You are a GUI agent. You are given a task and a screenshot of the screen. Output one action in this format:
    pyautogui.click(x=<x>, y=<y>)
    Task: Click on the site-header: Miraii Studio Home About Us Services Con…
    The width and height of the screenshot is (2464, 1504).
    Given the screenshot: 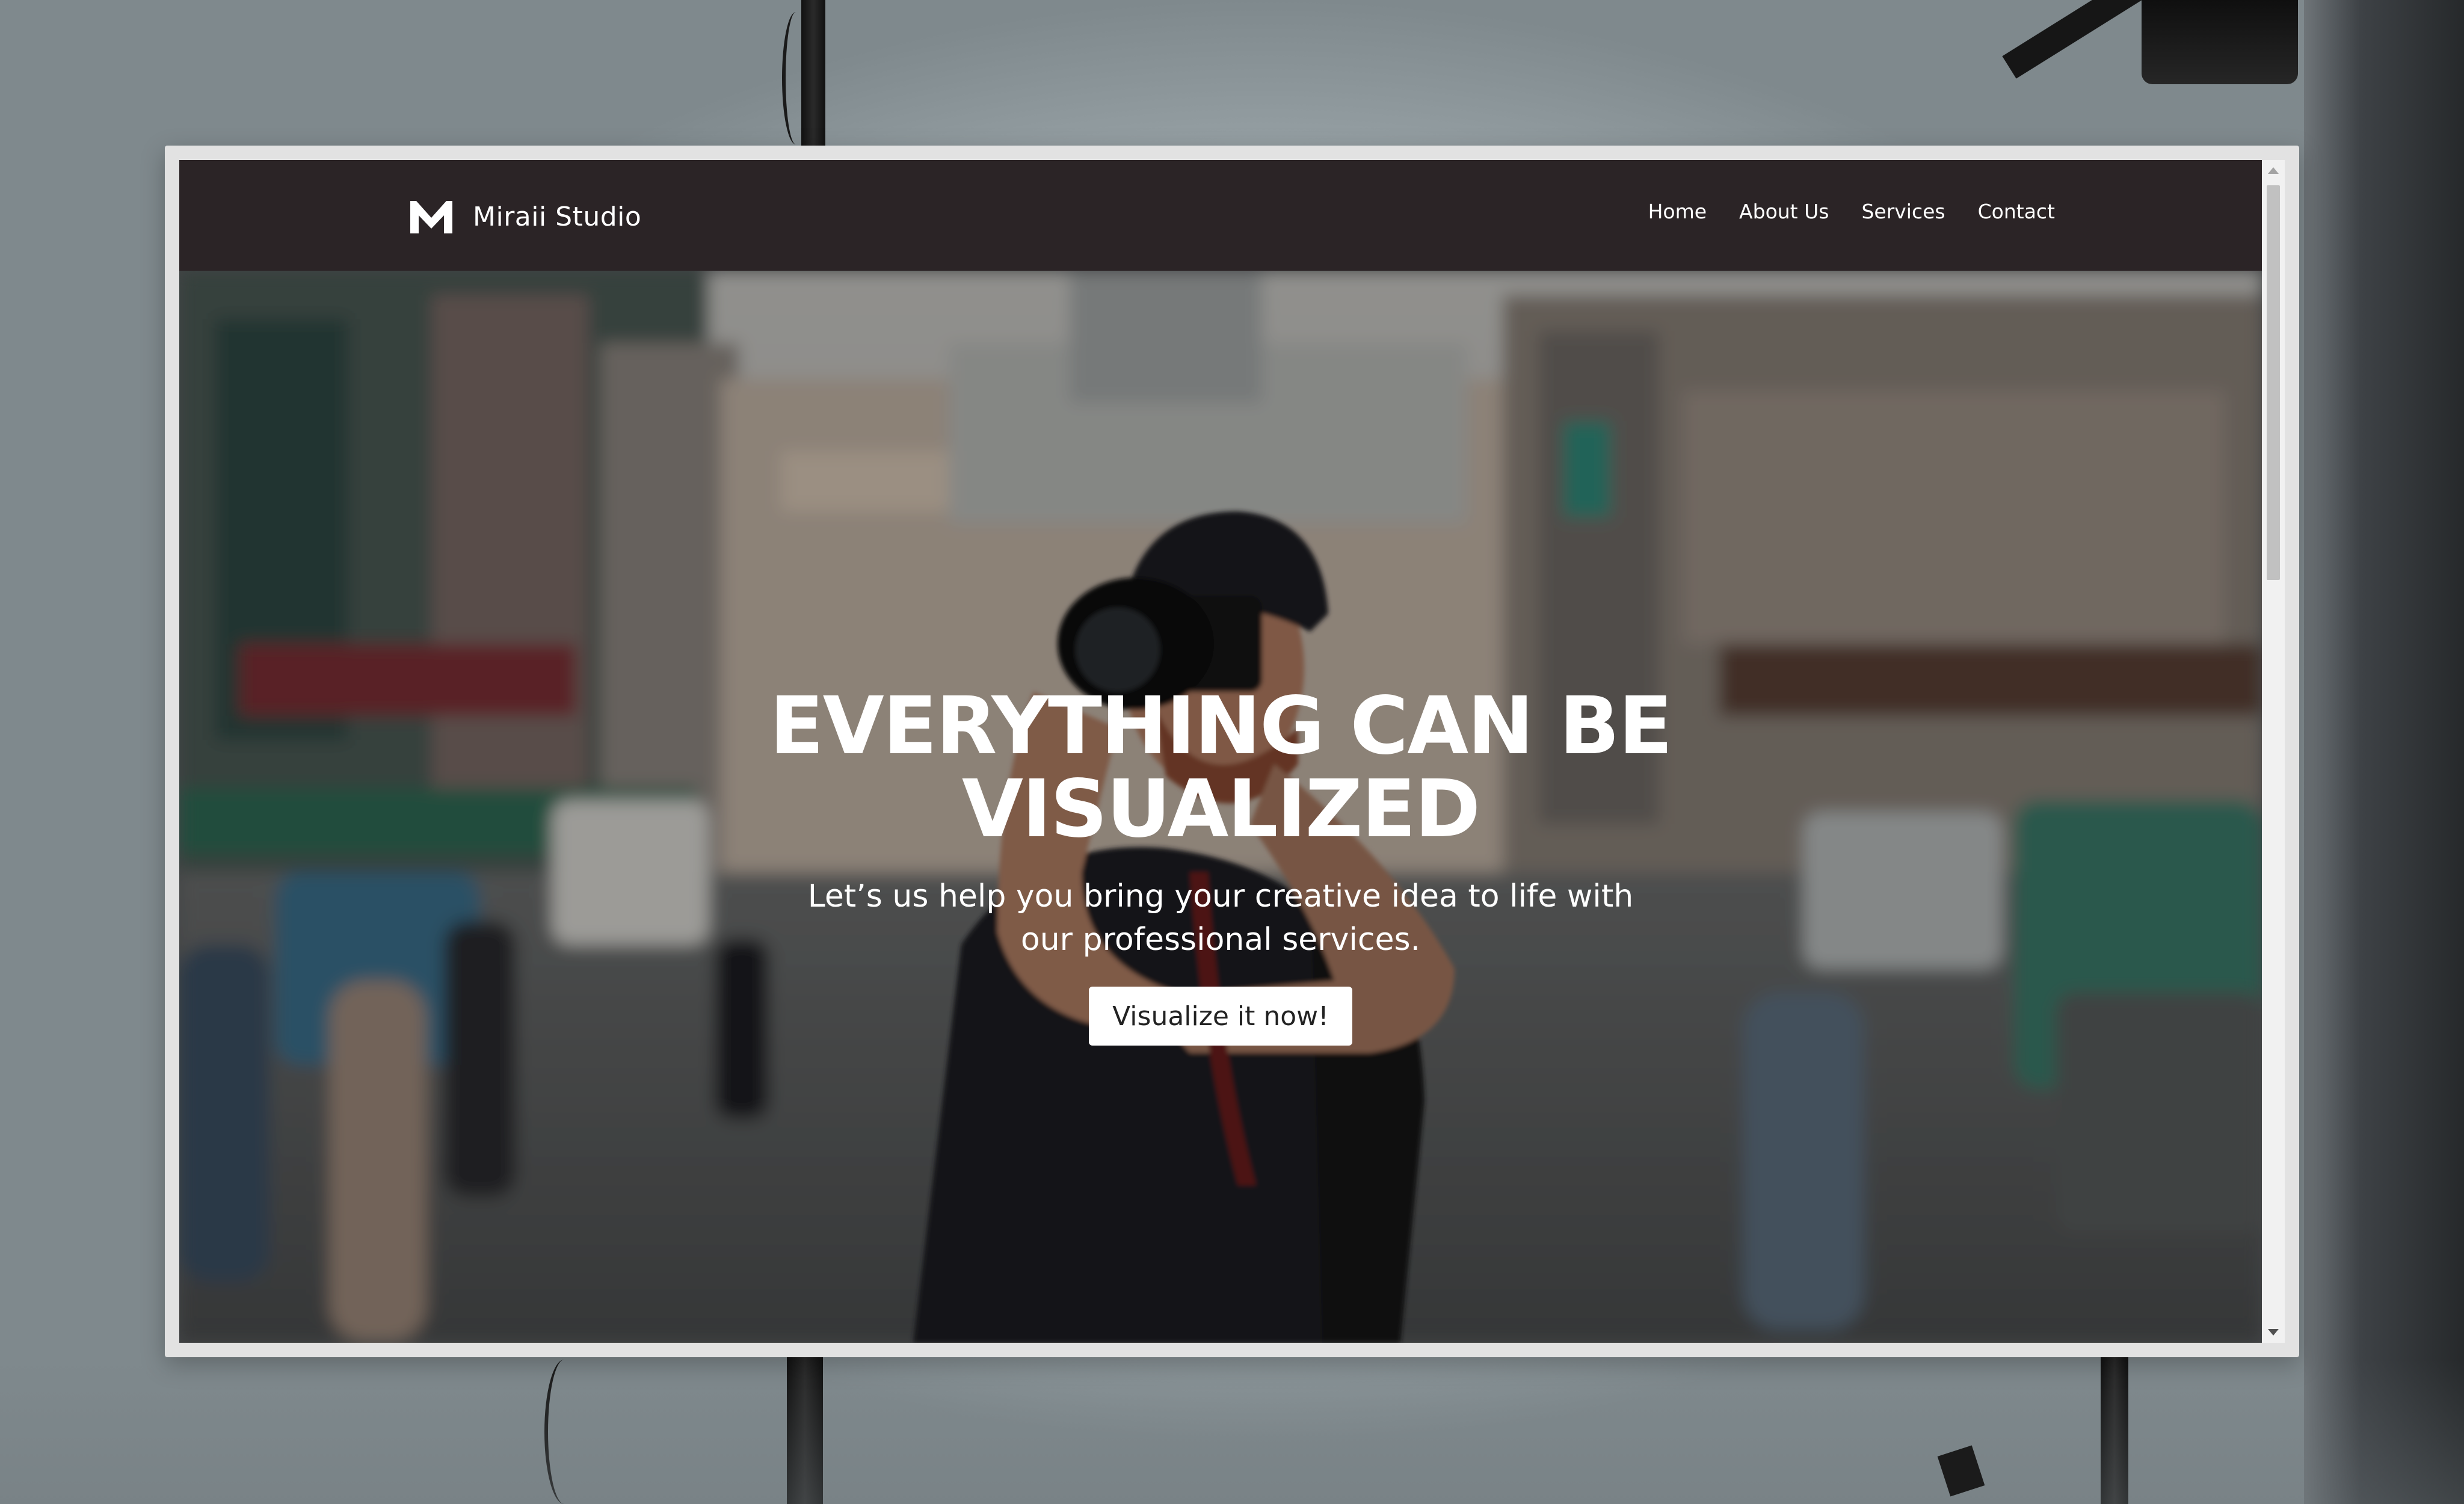 What is the action you would take?
    pyautogui.click(x=1220, y=215)
    